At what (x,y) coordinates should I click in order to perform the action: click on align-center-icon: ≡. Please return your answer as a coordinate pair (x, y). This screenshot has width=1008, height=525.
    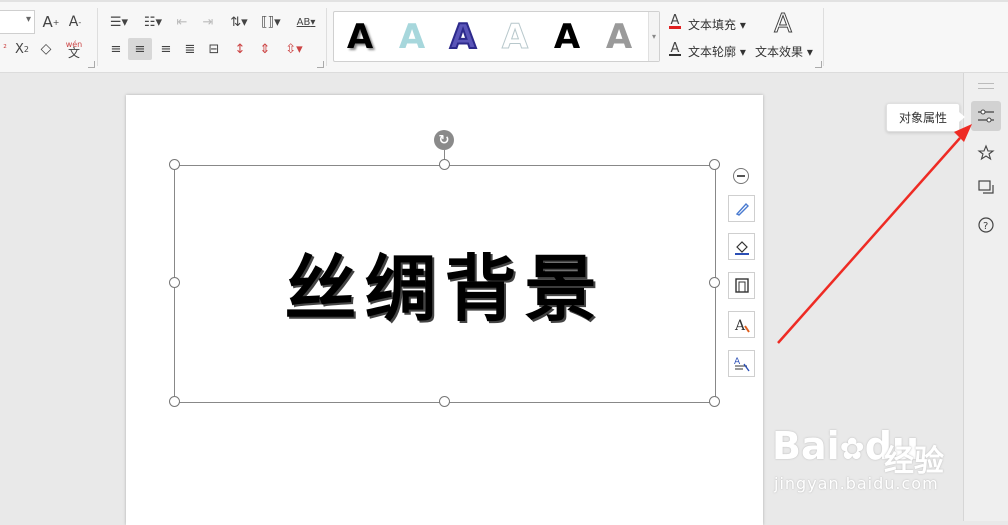
    Looking at the image, I should click on (140, 49).